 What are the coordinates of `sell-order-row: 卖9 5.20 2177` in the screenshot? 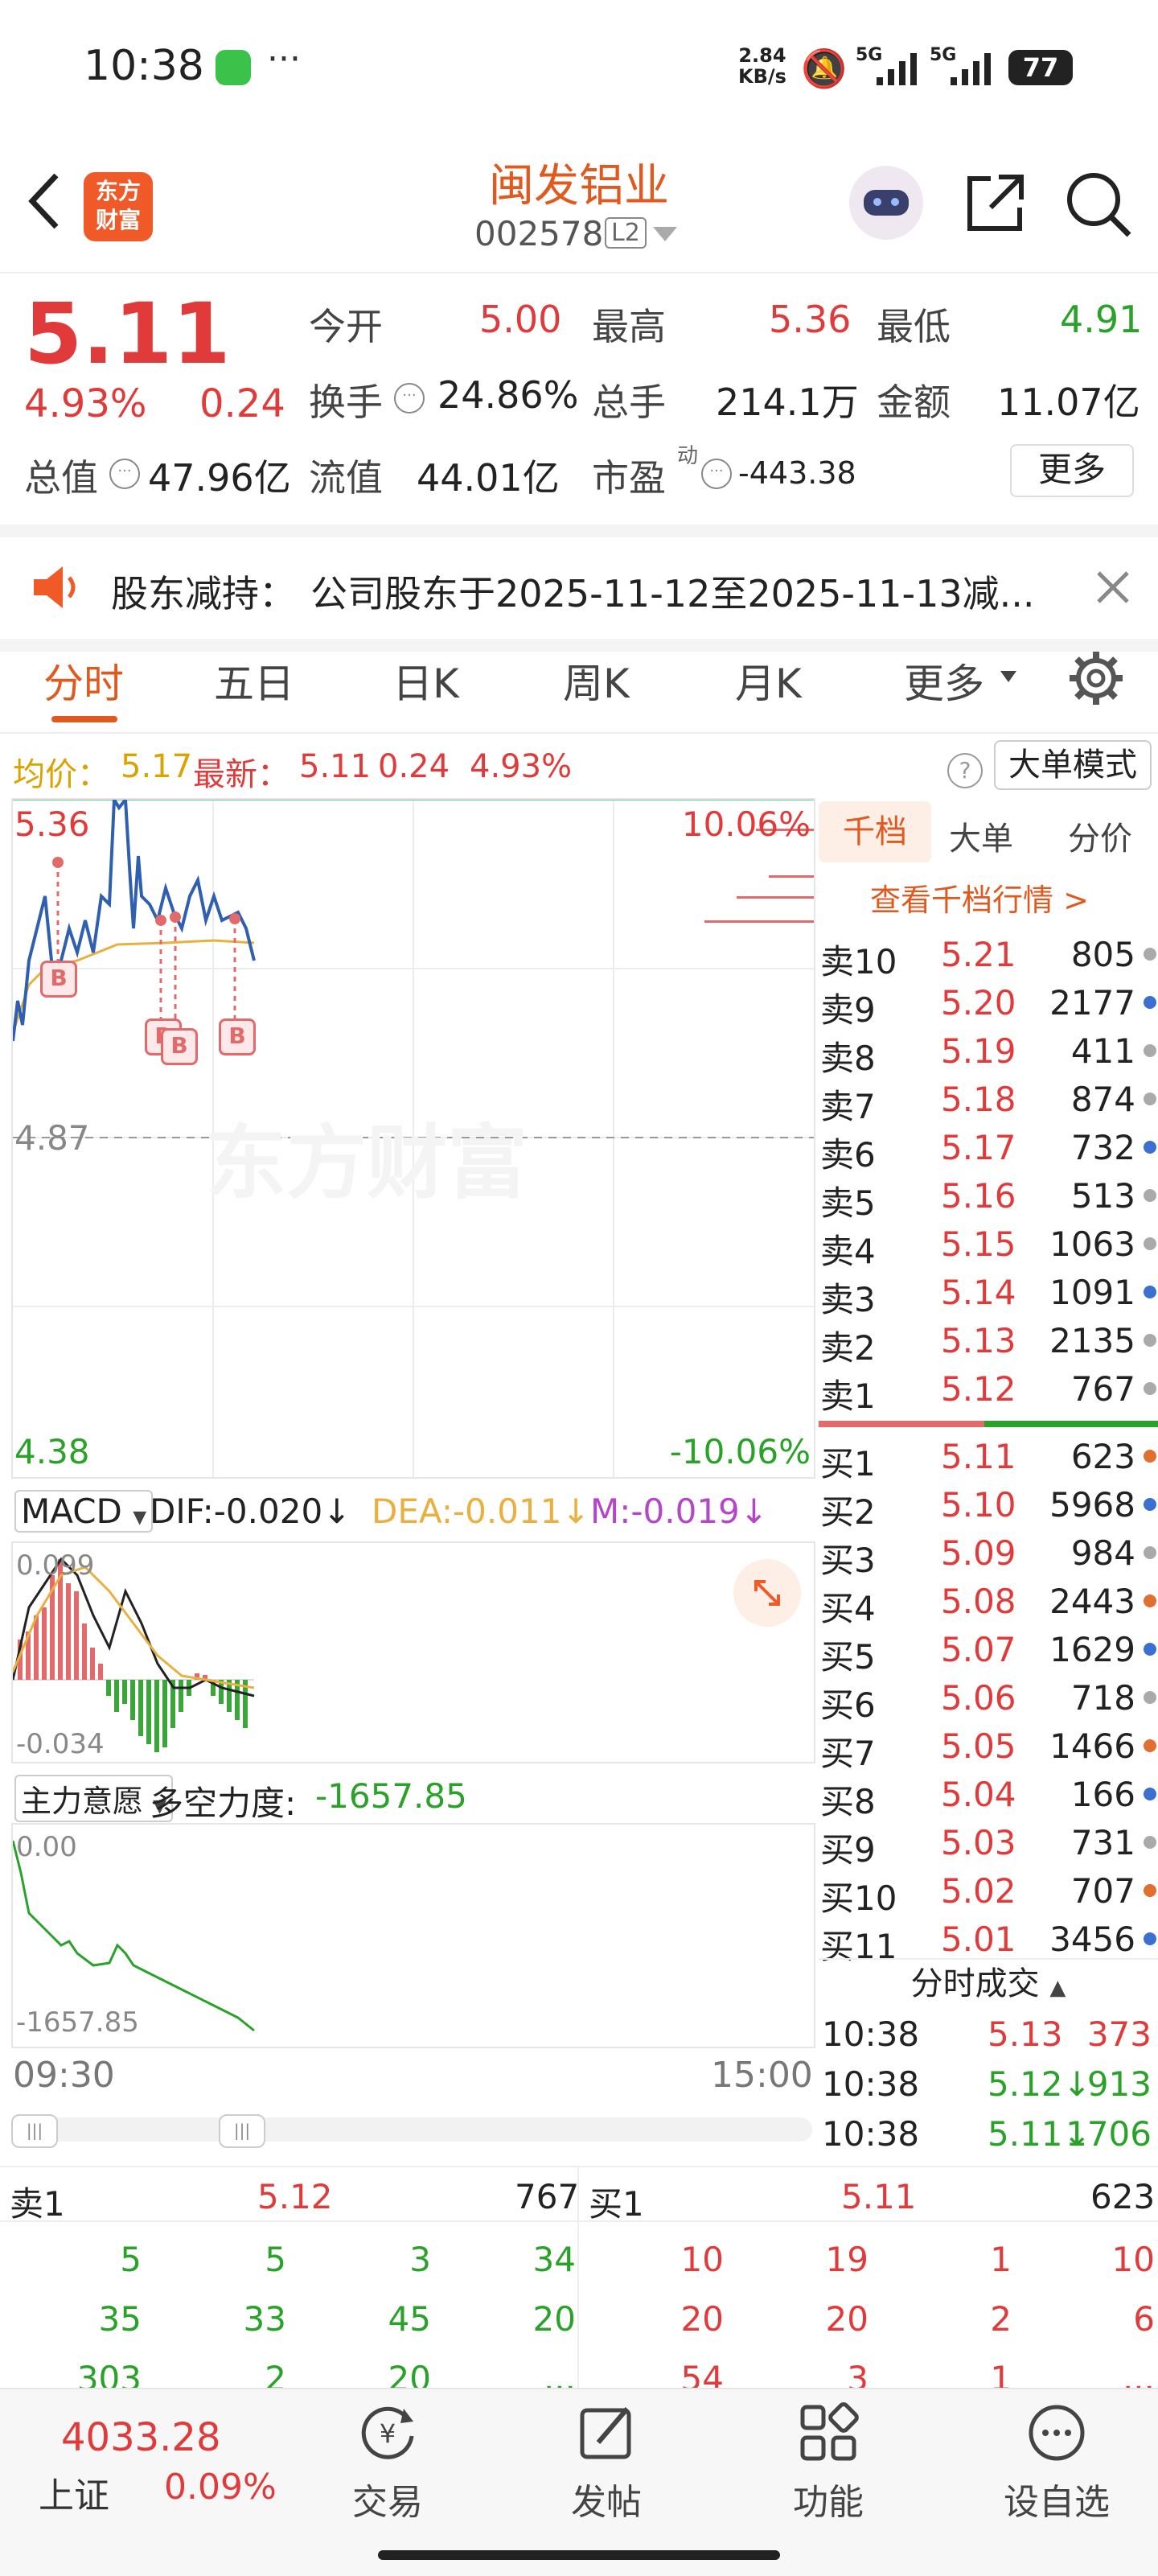 It's located at (989, 1005).